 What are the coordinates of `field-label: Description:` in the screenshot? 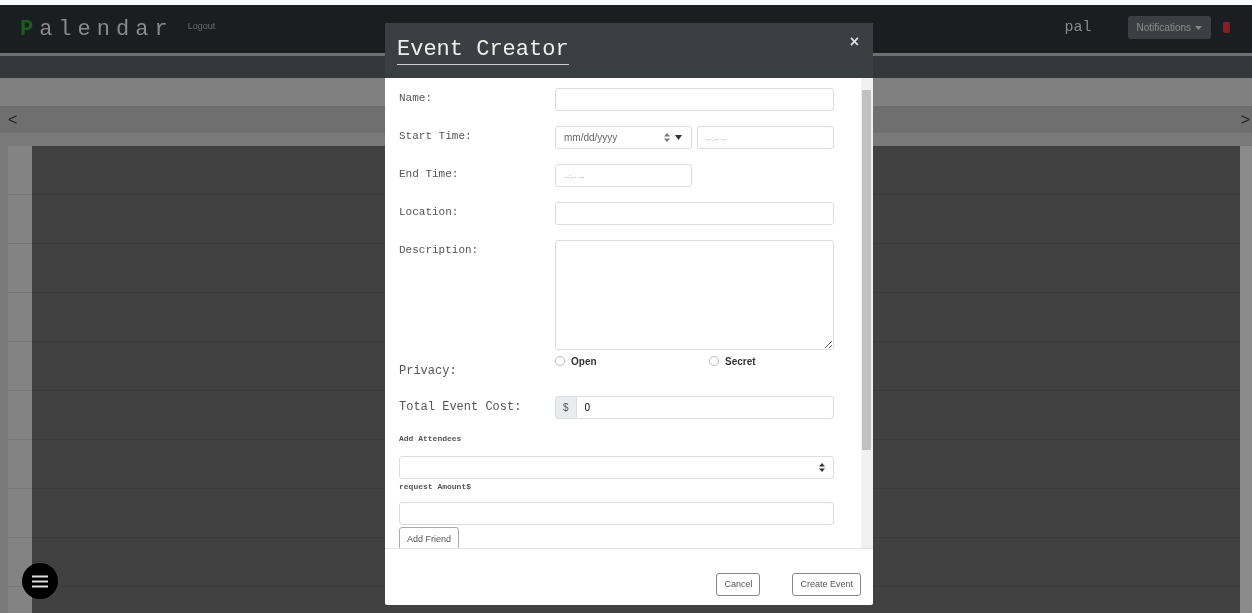 It's located at (439, 250).